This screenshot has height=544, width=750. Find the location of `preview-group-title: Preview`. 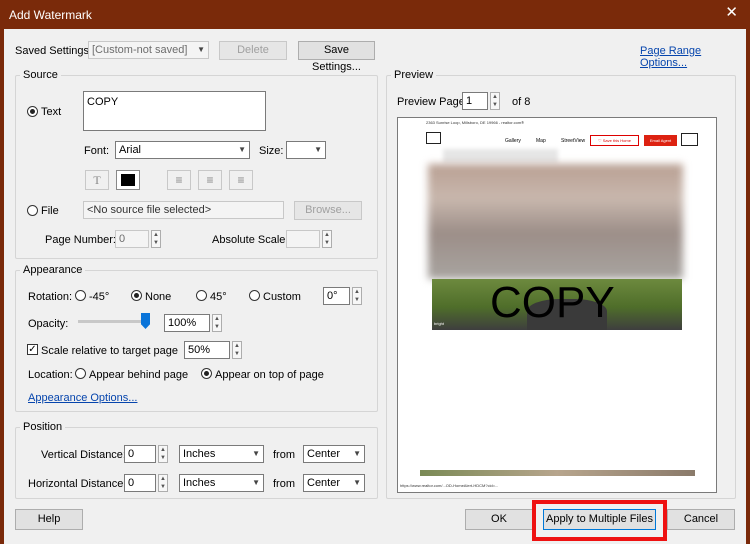

preview-group-title: Preview is located at coordinates (414, 75).